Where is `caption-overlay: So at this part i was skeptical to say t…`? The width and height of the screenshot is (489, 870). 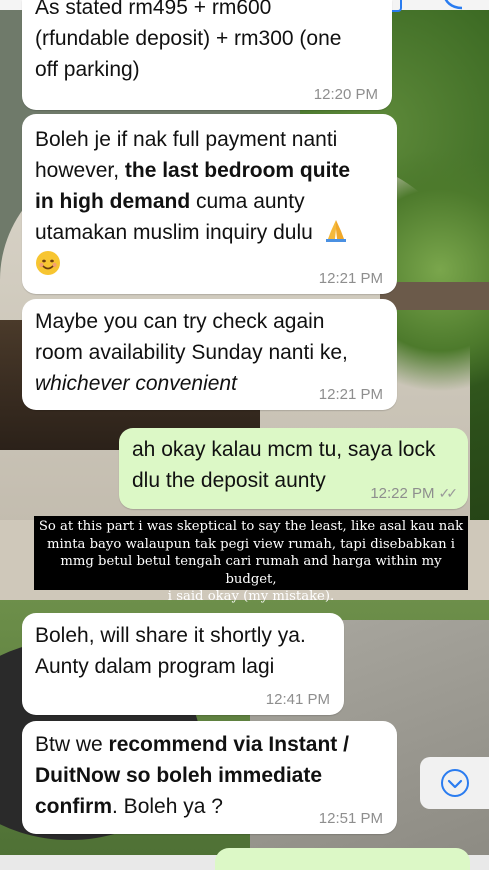 caption-overlay: So at this part i was skeptical to say t… is located at coordinates (251, 560).